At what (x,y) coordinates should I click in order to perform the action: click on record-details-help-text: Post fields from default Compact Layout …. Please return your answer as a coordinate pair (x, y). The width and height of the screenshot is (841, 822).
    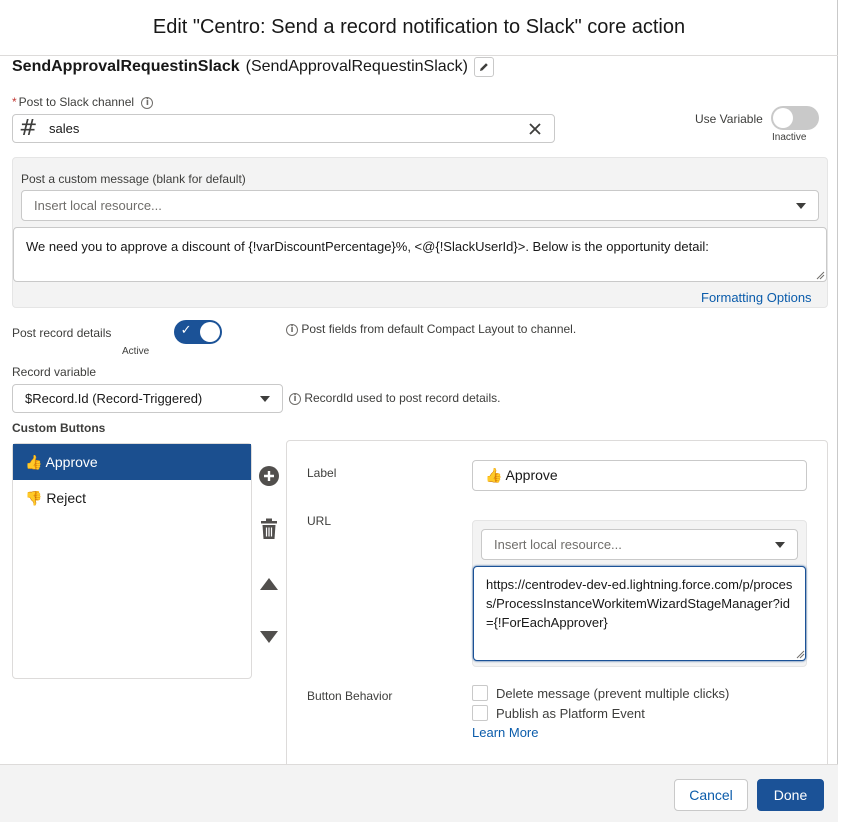
    Looking at the image, I should click on (439, 329).